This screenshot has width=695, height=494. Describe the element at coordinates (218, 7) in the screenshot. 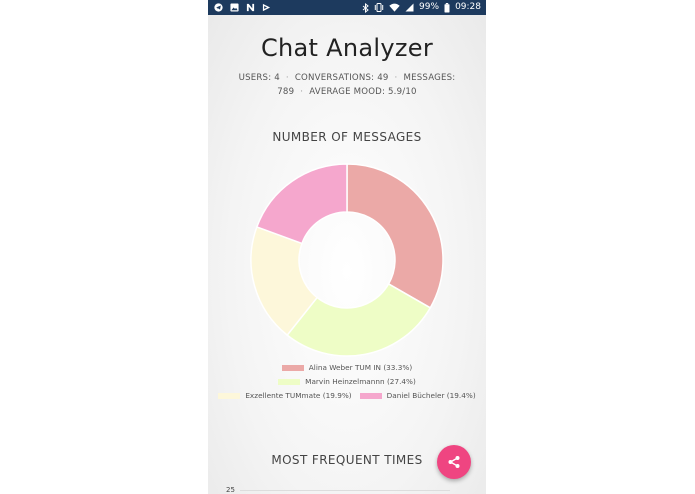

I see `telegram-icon` at that location.